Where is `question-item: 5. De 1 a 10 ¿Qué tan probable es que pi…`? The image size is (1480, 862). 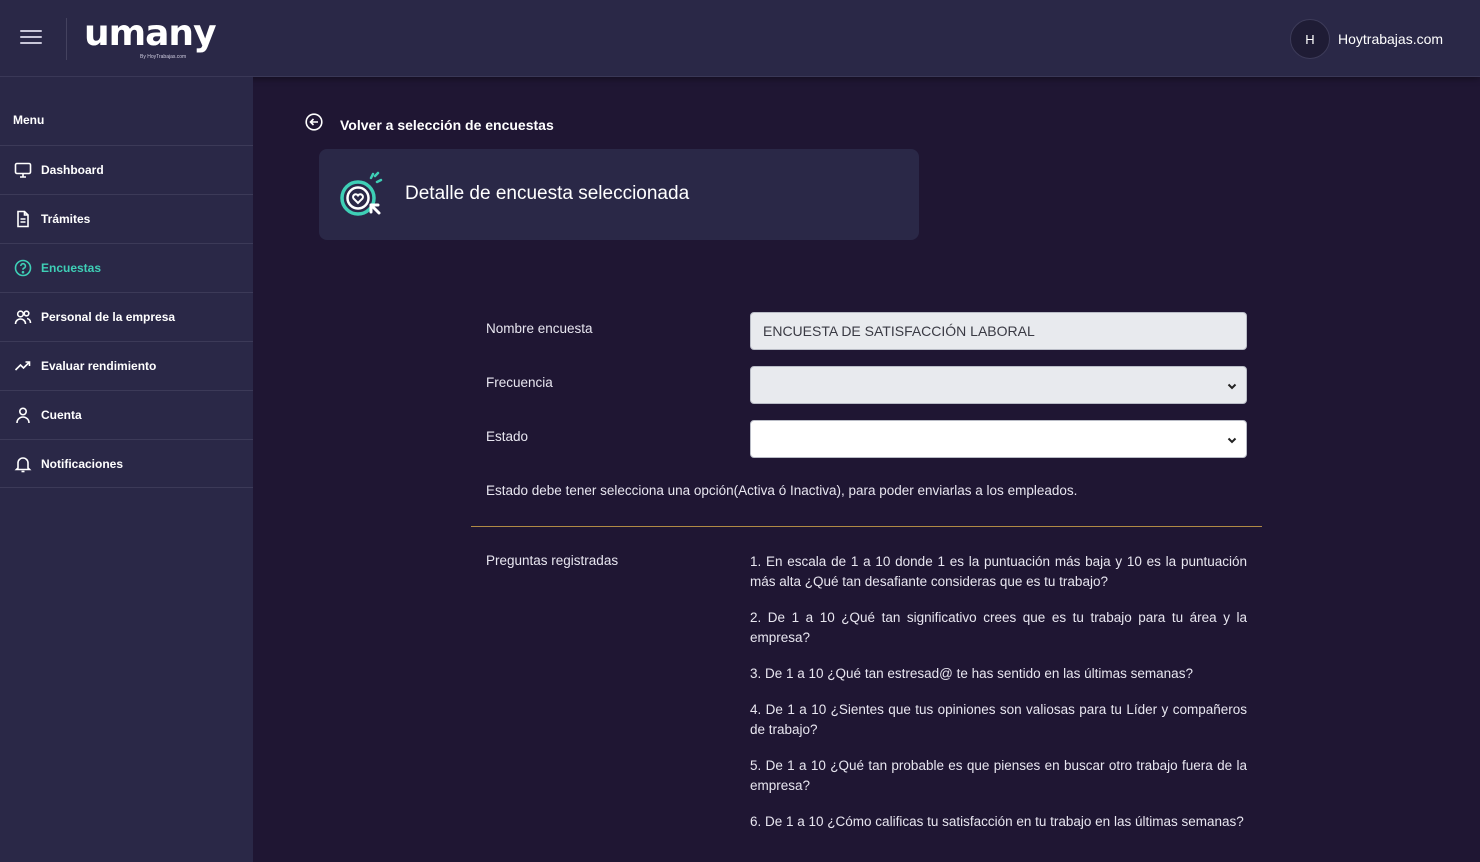 question-item: 5. De 1 a 10 ¿Qué tan probable es que pi… is located at coordinates (998, 775).